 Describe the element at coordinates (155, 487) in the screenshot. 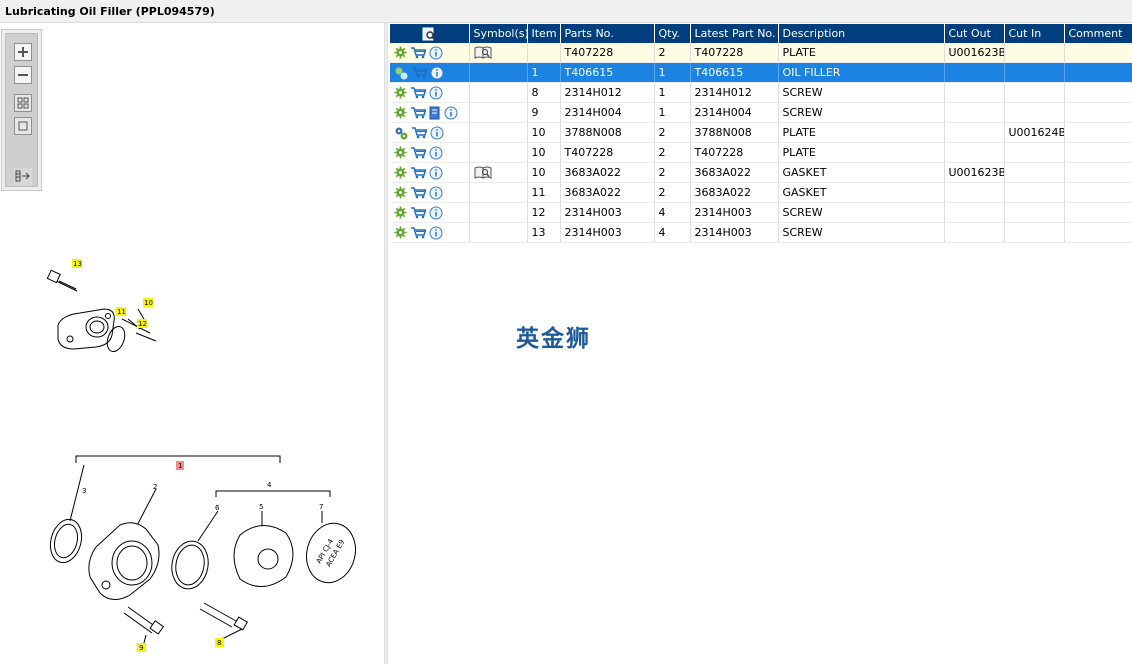

I see `callout-2: 2` at that location.